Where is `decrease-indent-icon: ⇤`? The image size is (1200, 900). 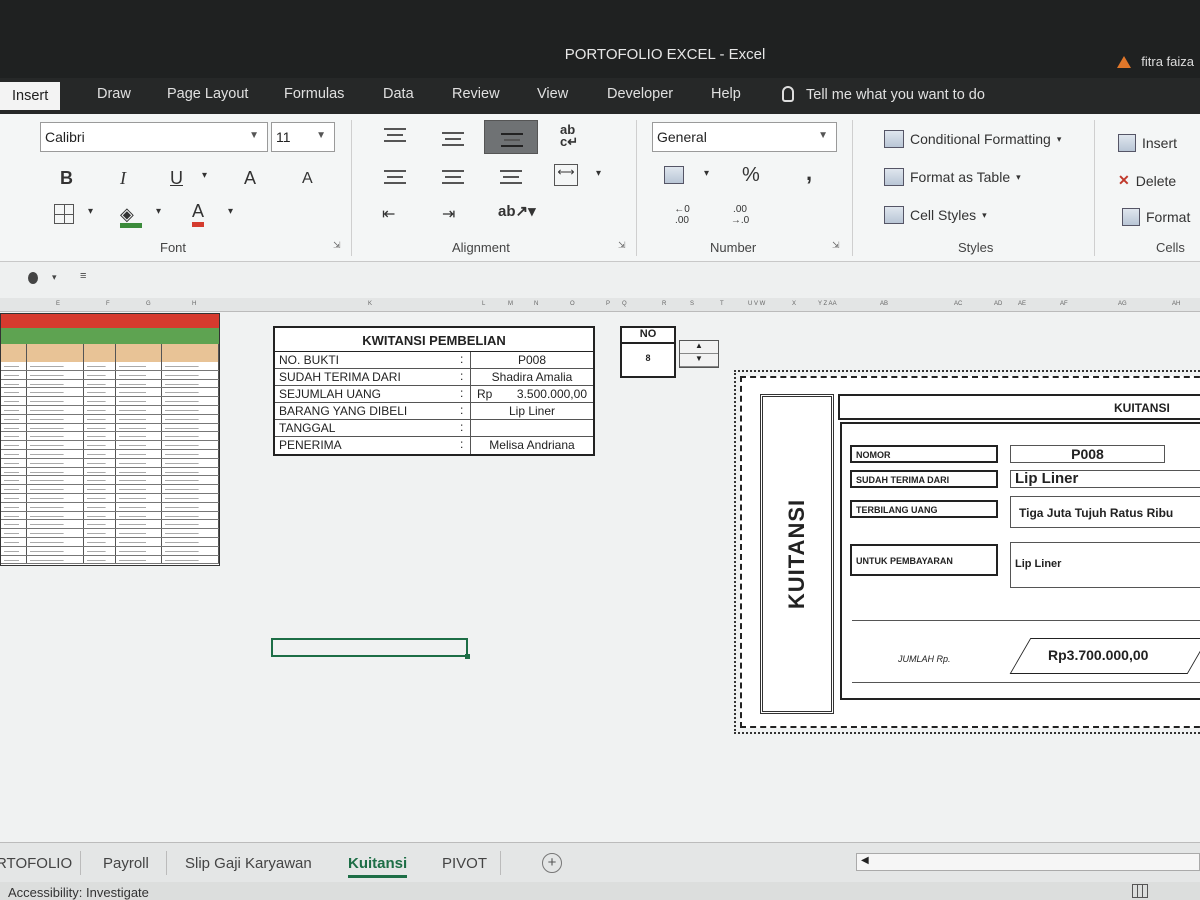
decrease-indent-icon: ⇤ is located at coordinates (388, 214).